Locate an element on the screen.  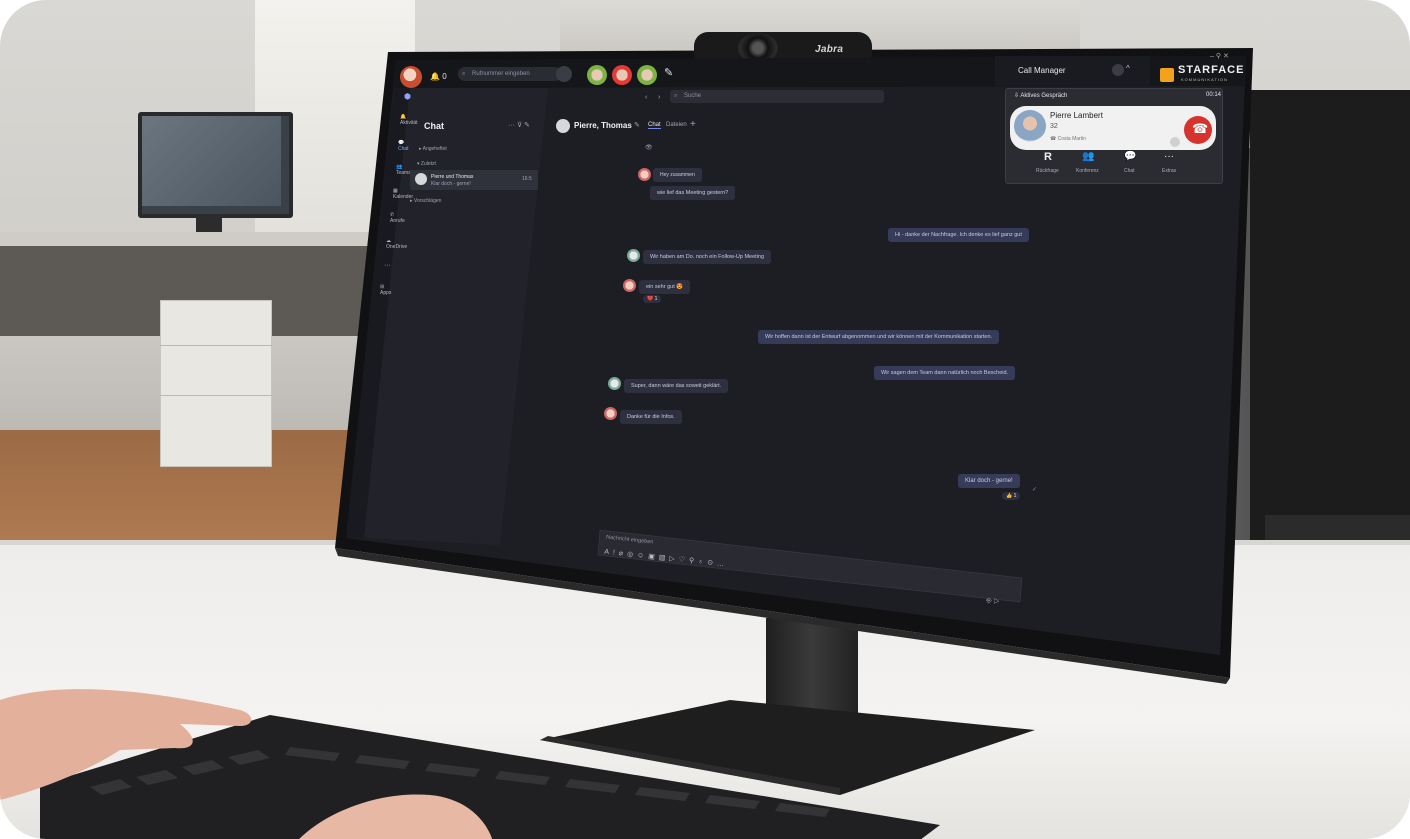
send-icon: ▷ is located at coordinates (996, 602).